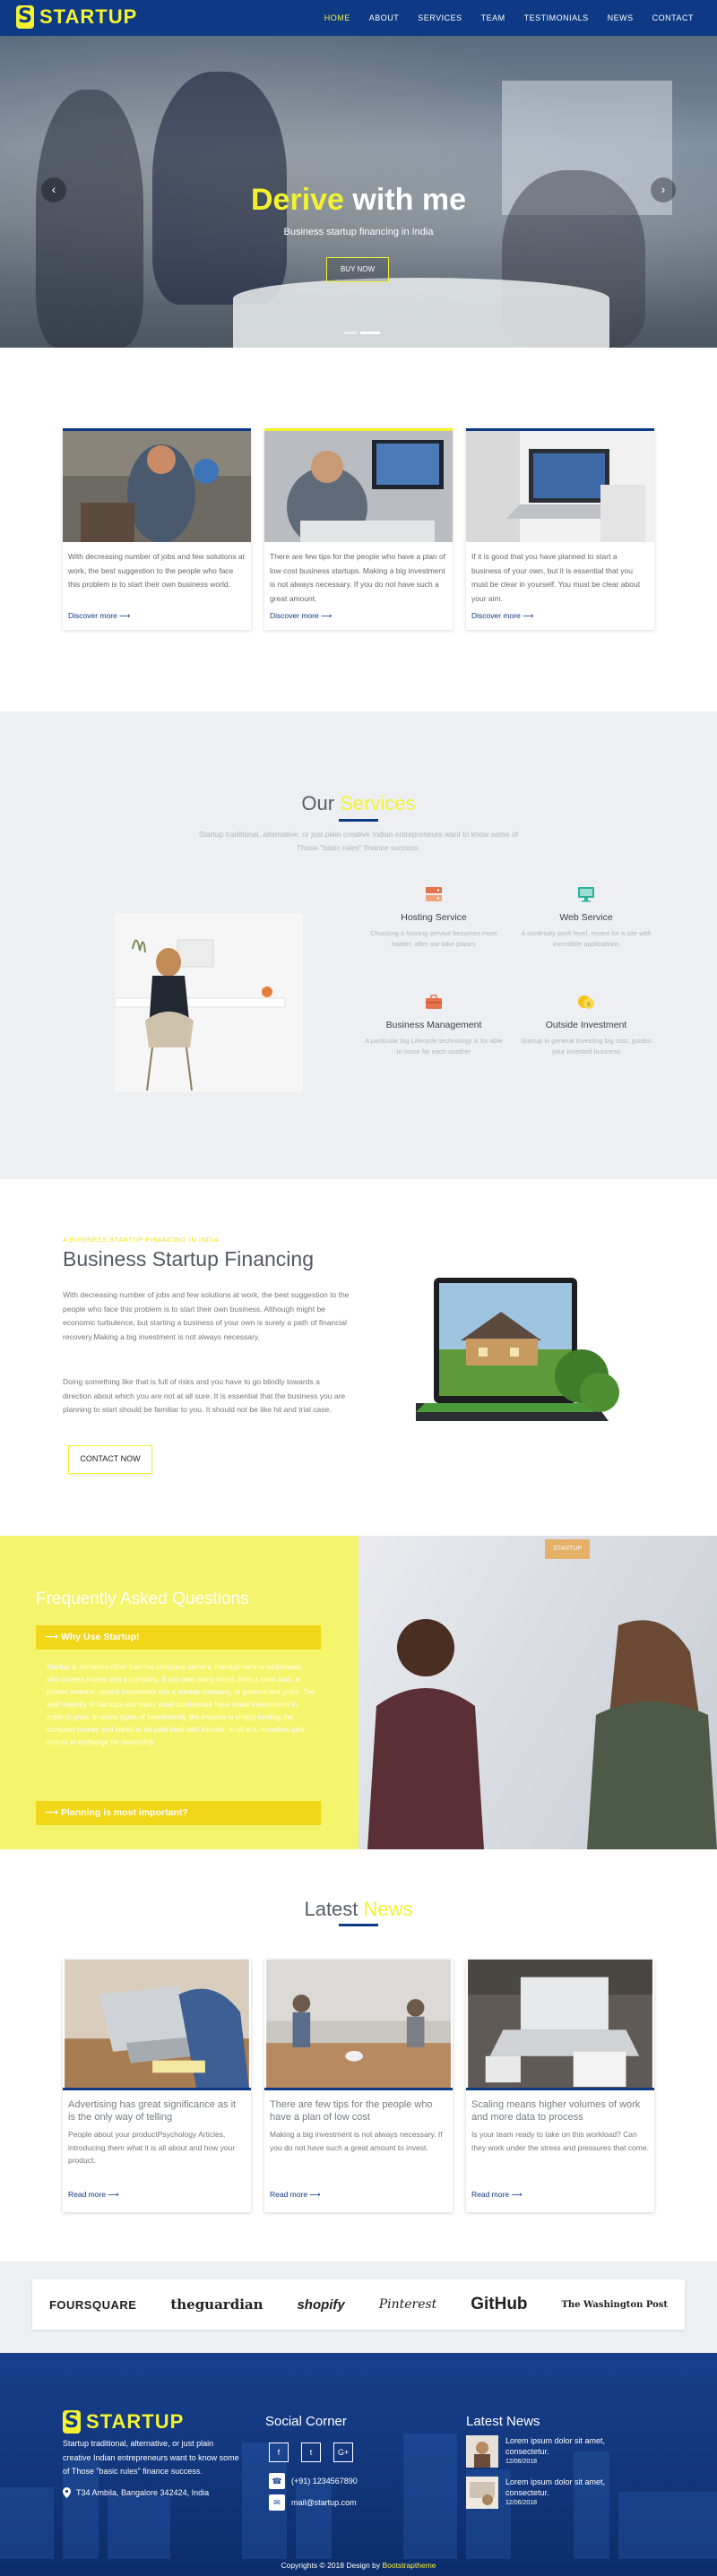 Image resolution: width=717 pixels, height=2576 pixels. What do you see at coordinates (324, 2502) in the screenshot?
I see `footer-email-text: mail@startup.com` at bounding box center [324, 2502].